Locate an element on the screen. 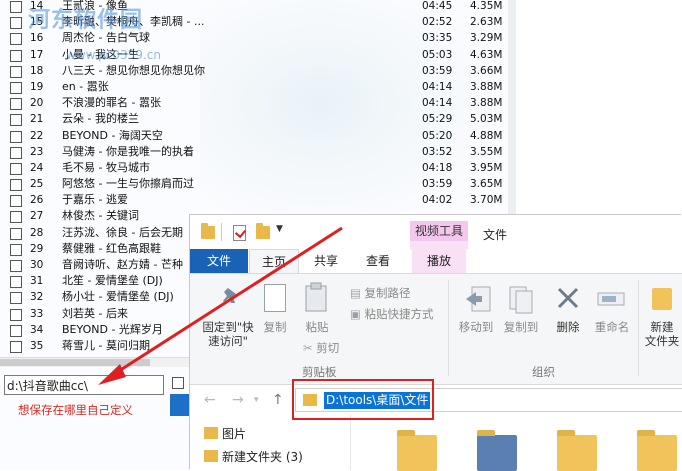  song-row: 25 阿悠悠 - 一生与你擦肩而过 03:59 3.65M is located at coordinates (252, 184).